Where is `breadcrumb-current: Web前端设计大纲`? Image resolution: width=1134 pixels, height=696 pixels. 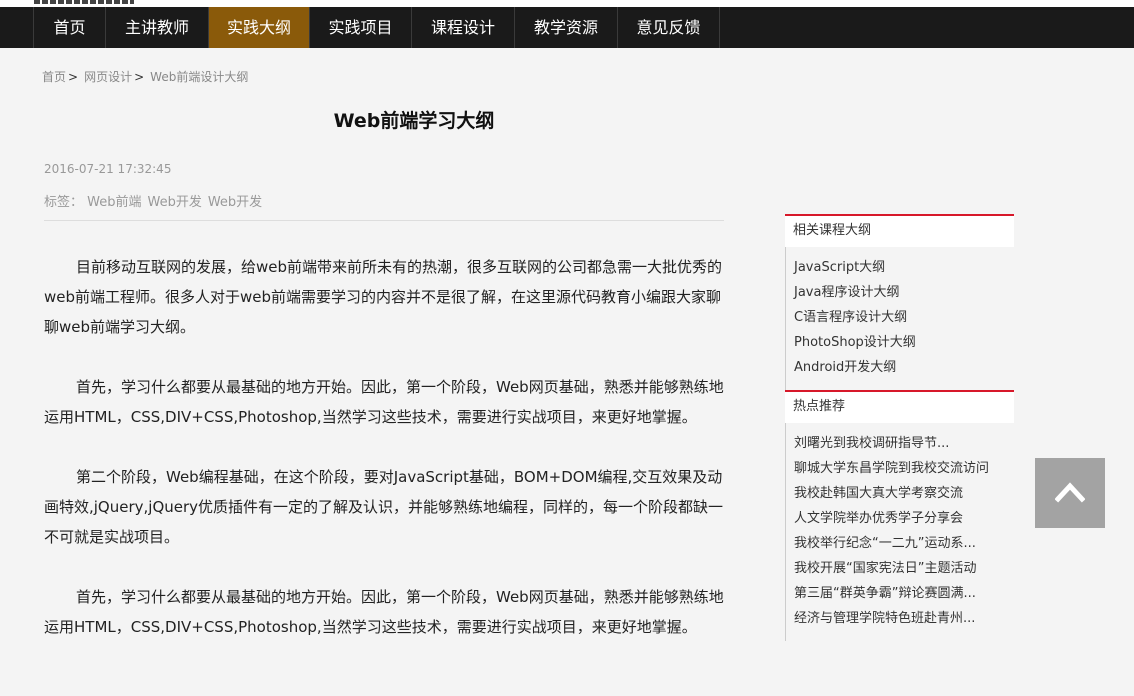
breadcrumb-current: Web前端设计大纲 is located at coordinates (199, 77).